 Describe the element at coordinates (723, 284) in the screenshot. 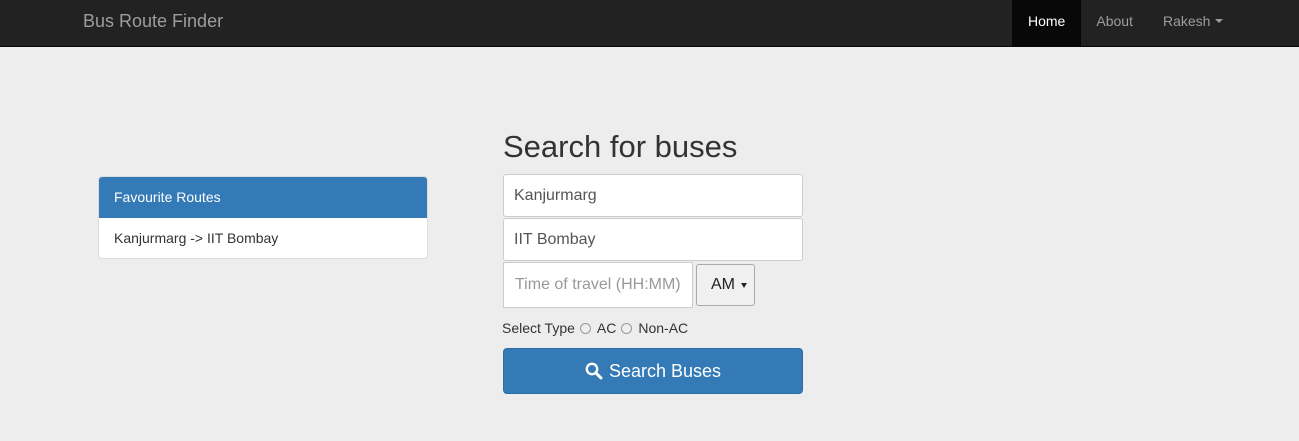

I see `ampm-value: AM` at that location.